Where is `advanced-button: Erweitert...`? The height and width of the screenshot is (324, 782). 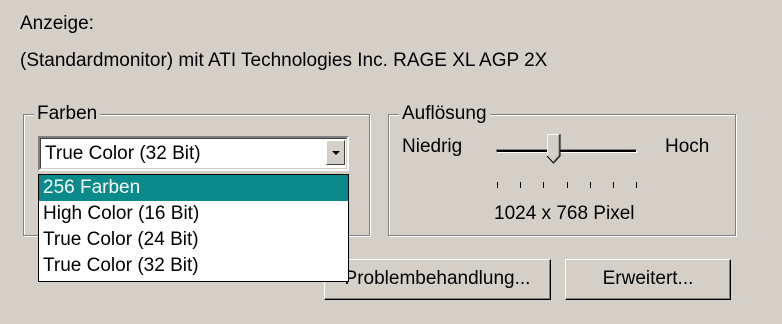
advanced-button: Erweitert... is located at coordinates (648, 279).